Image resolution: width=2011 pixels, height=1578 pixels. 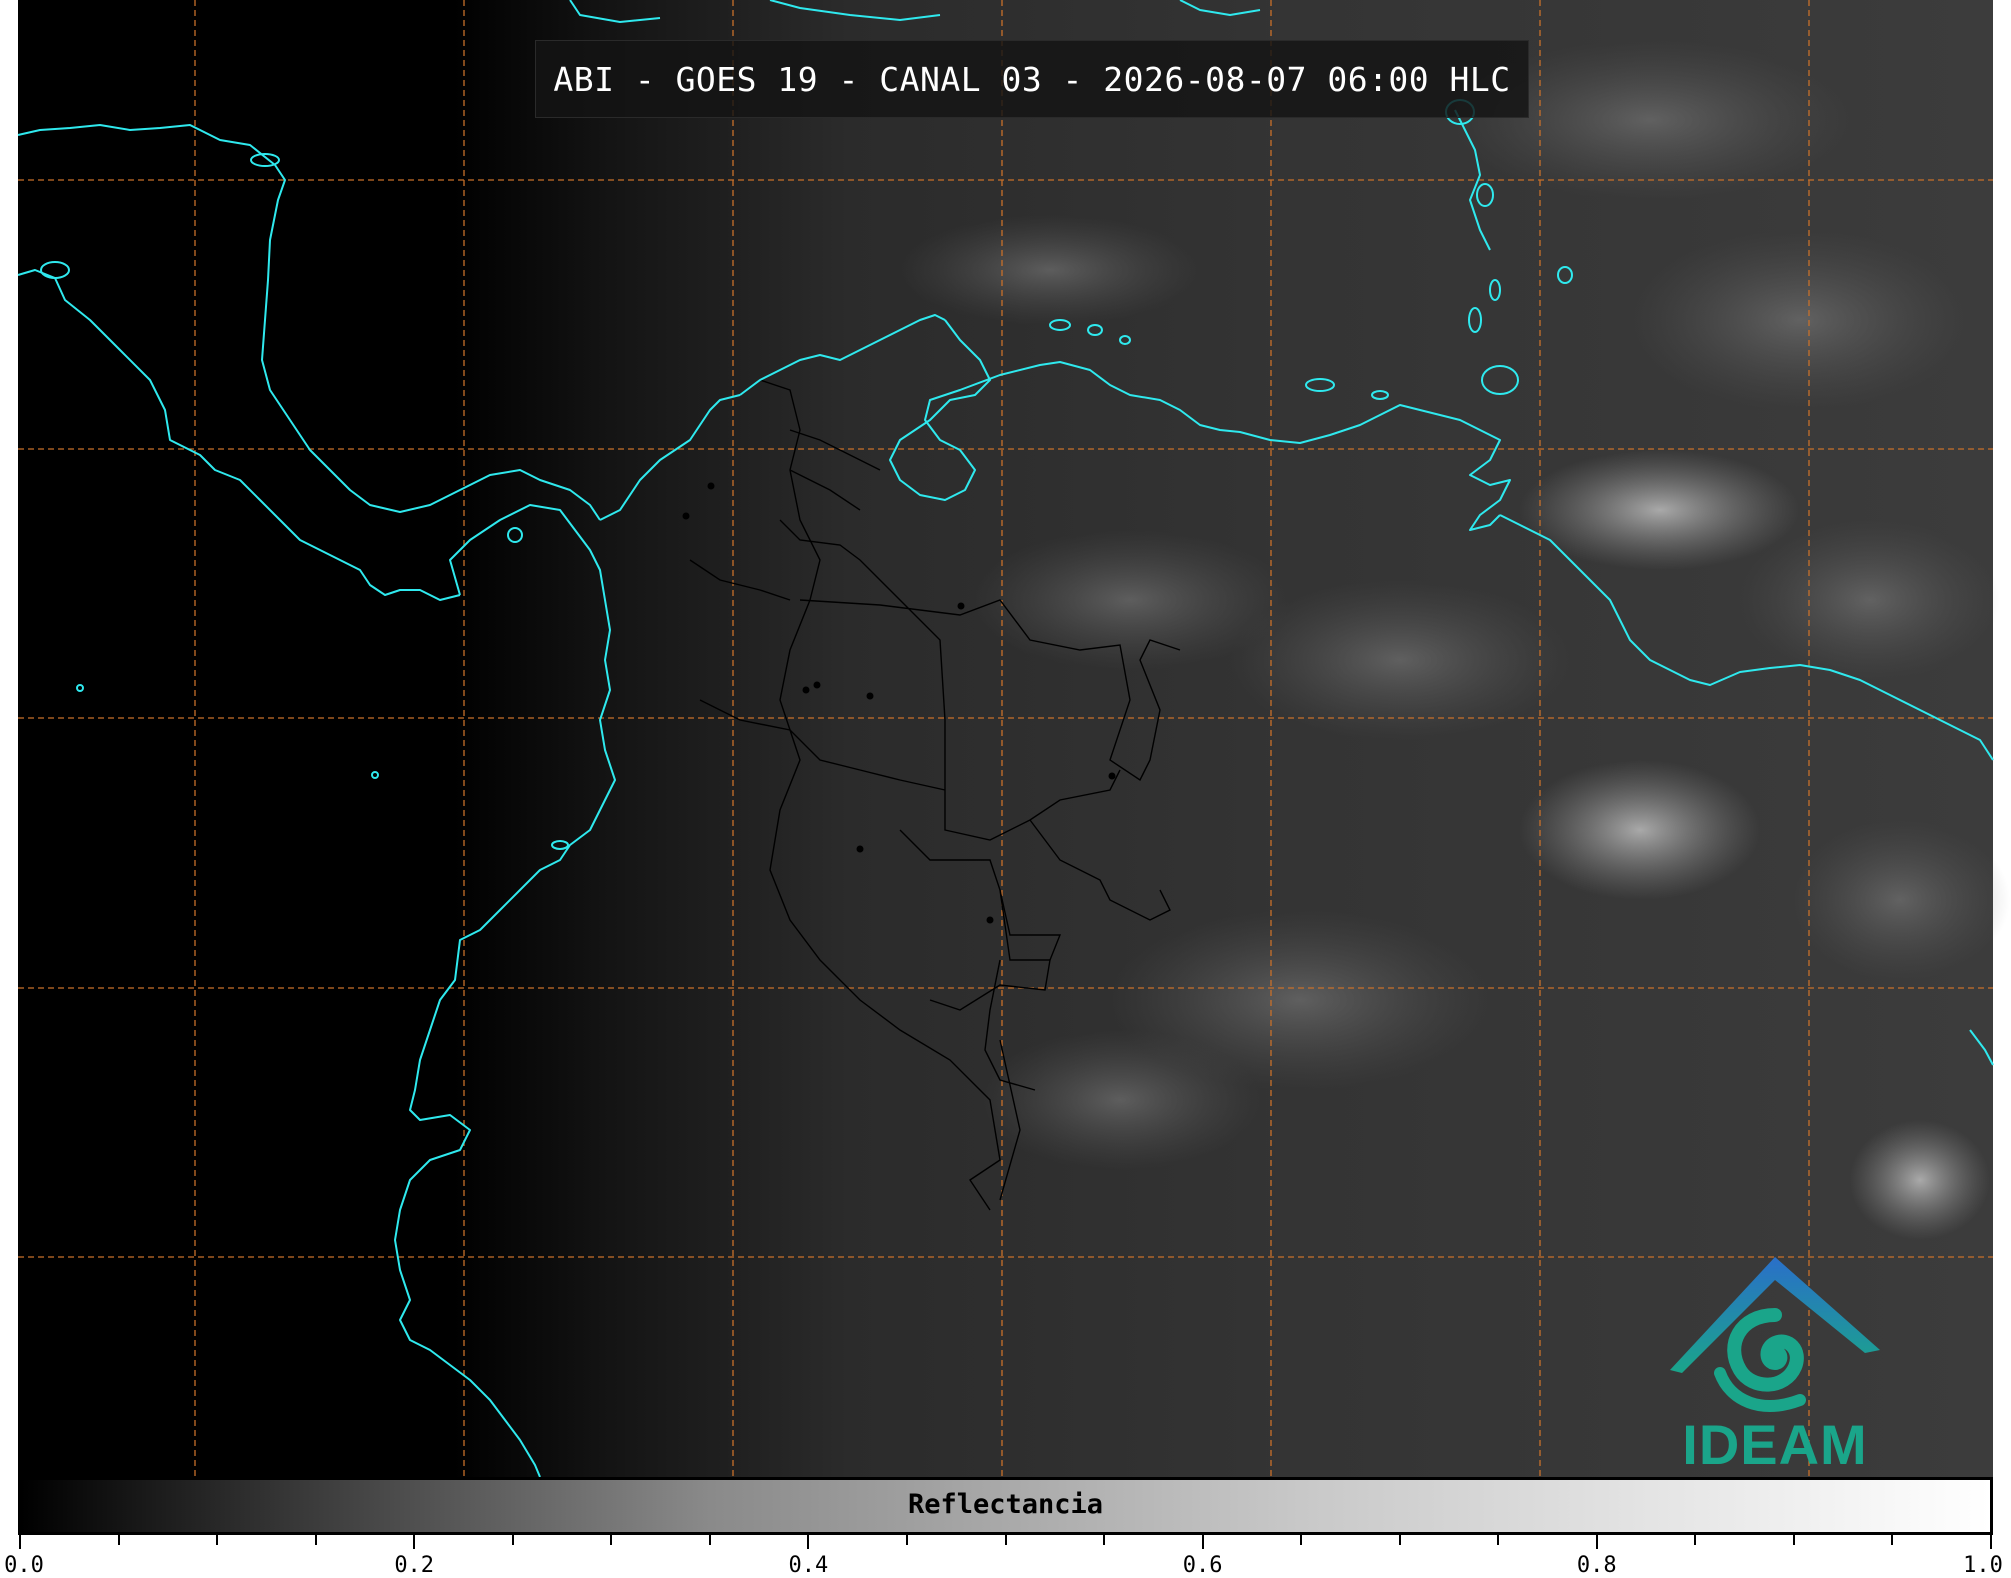 What do you see at coordinates (9, 738) in the screenshot?
I see `left-margin` at bounding box center [9, 738].